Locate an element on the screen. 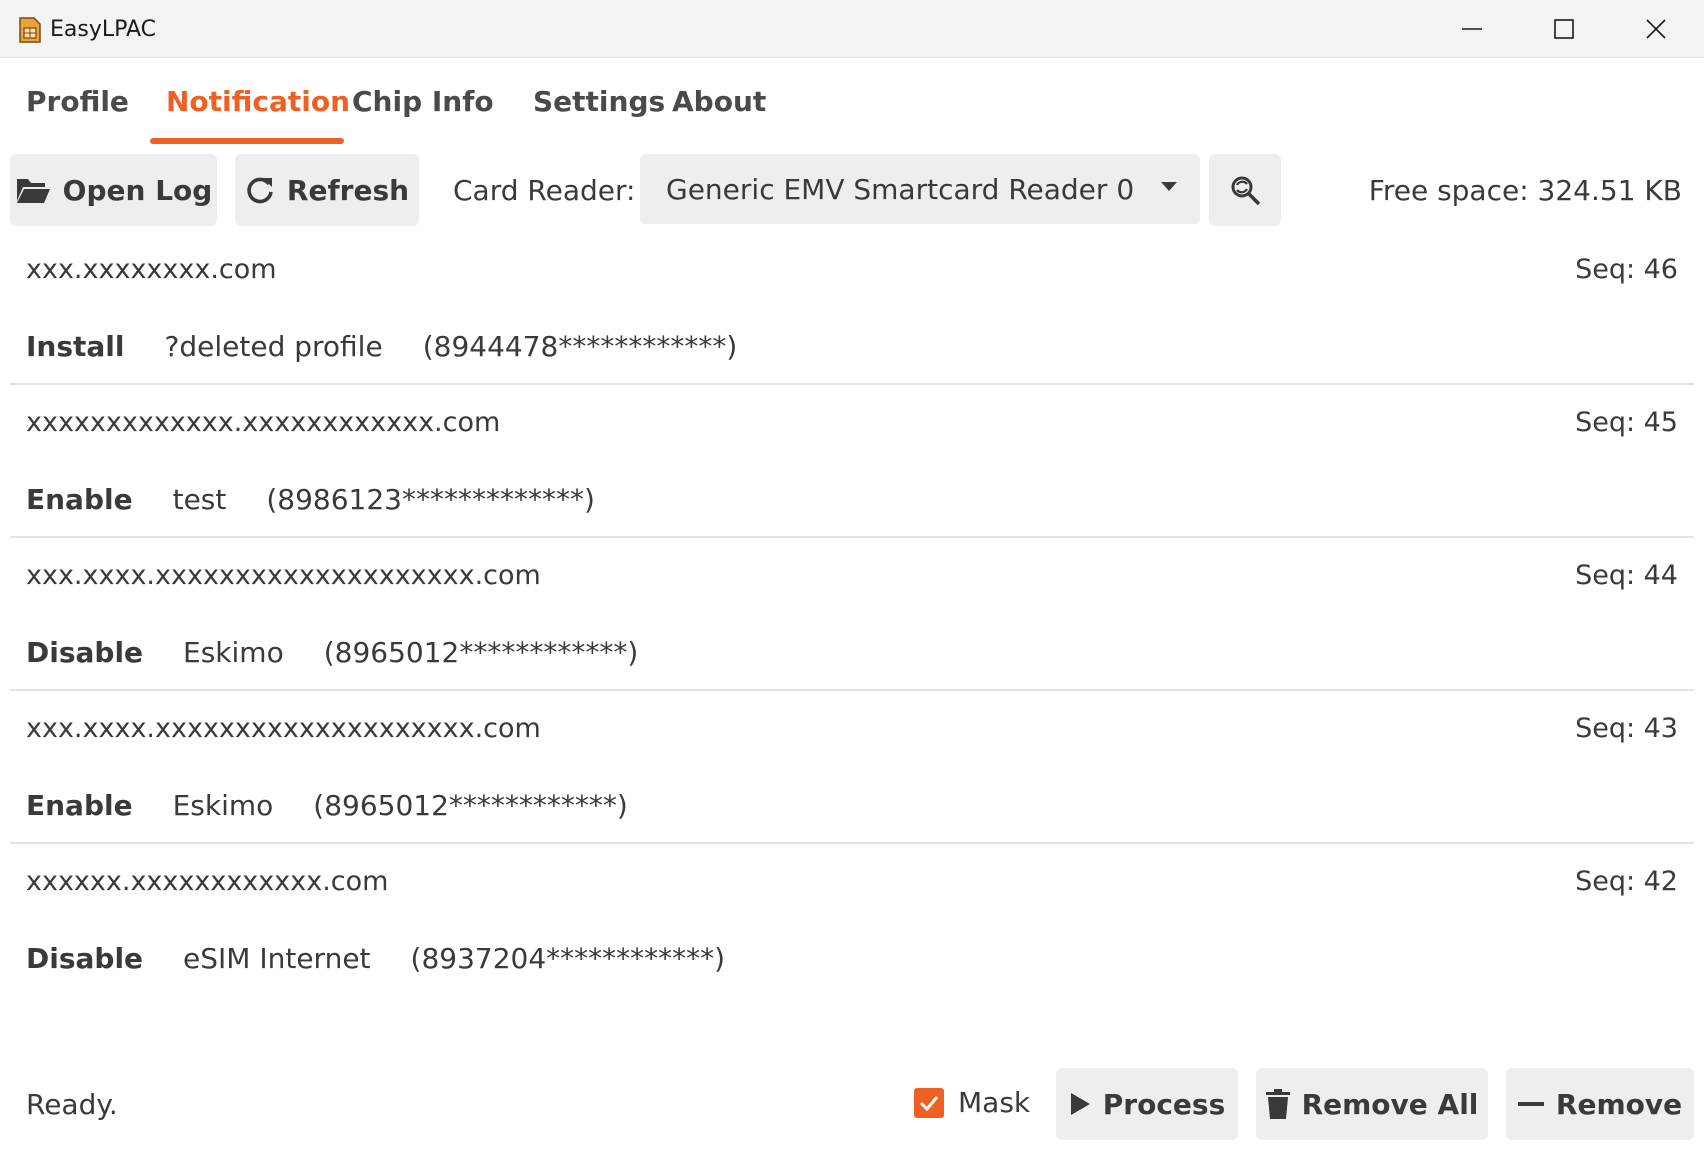 This screenshot has width=1704, height=1150. maximize-button is located at coordinates (1564, 29).